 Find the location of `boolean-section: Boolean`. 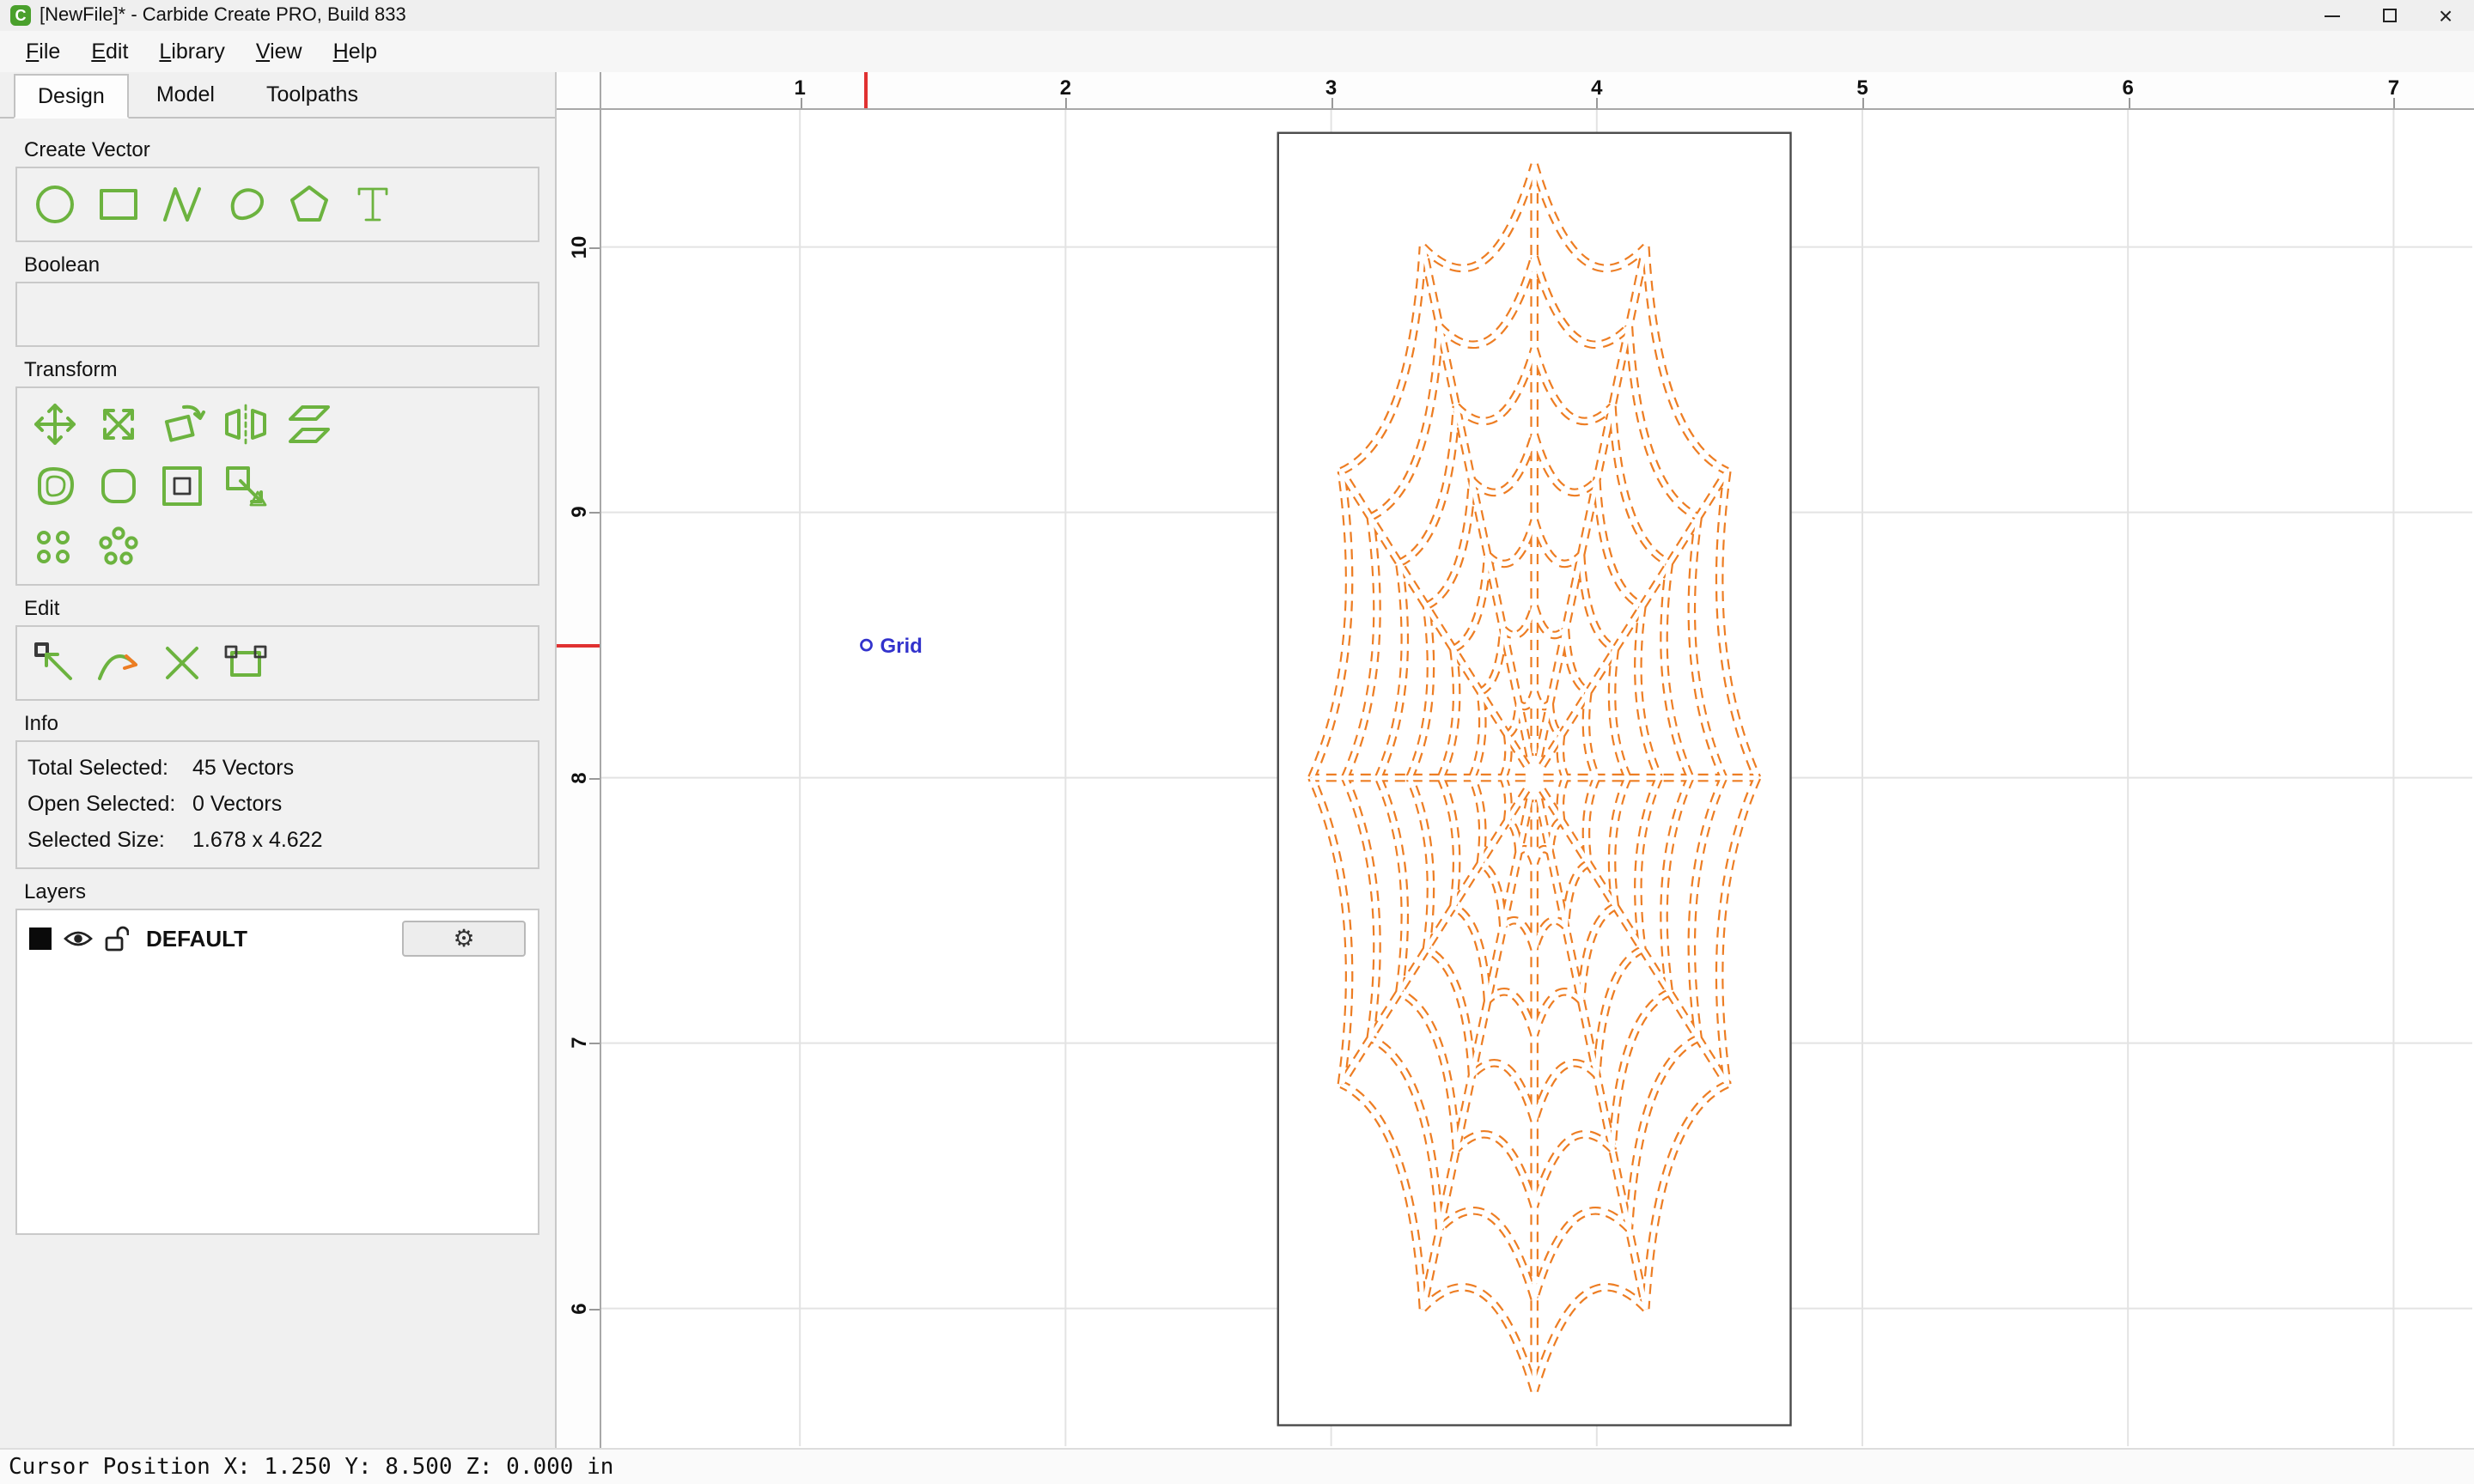

boolean-section: Boolean is located at coordinates (277, 300).